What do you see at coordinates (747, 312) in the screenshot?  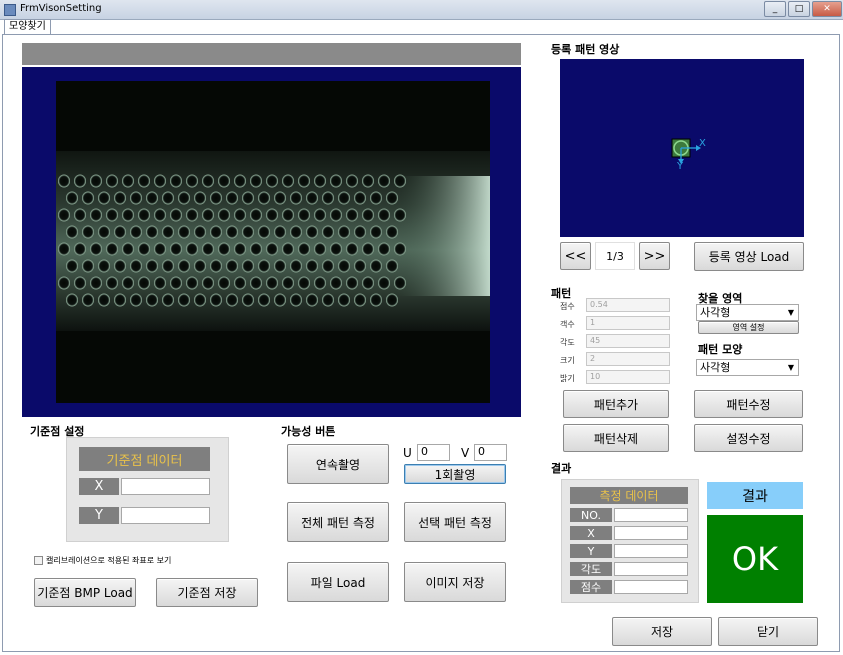 I see `search-area-select: 사각형 ▼` at bounding box center [747, 312].